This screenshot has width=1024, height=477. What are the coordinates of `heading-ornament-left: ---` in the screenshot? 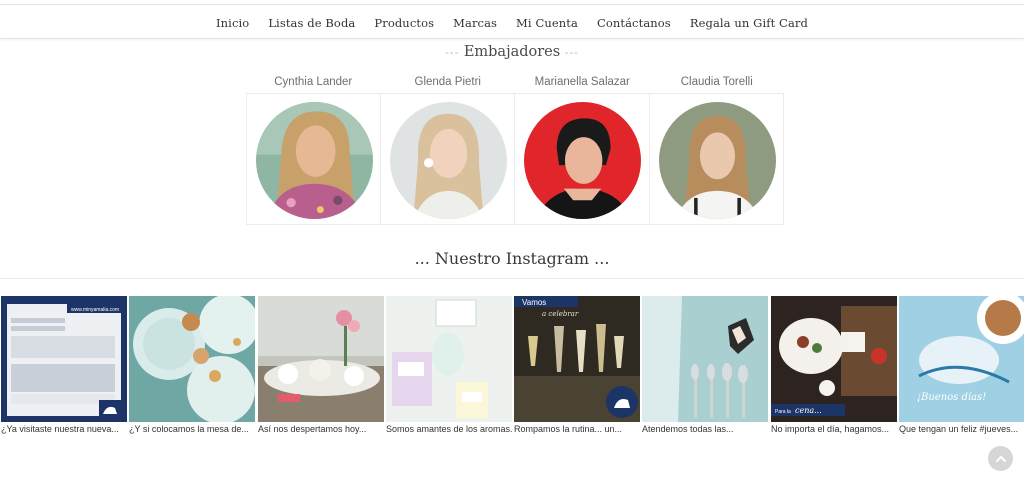 It's located at (454, 52).